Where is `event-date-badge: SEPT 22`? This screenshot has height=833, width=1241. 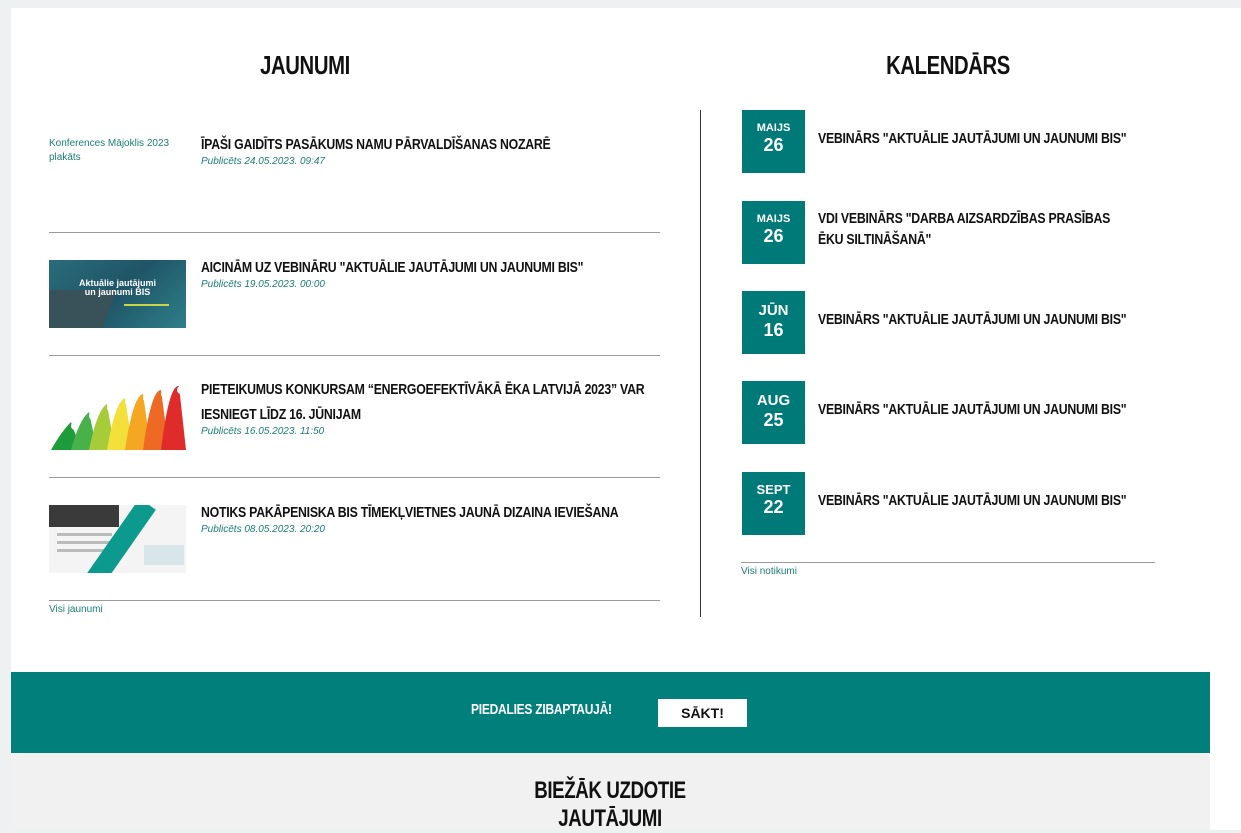
event-date-badge: SEPT 22 is located at coordinates (773, 503).